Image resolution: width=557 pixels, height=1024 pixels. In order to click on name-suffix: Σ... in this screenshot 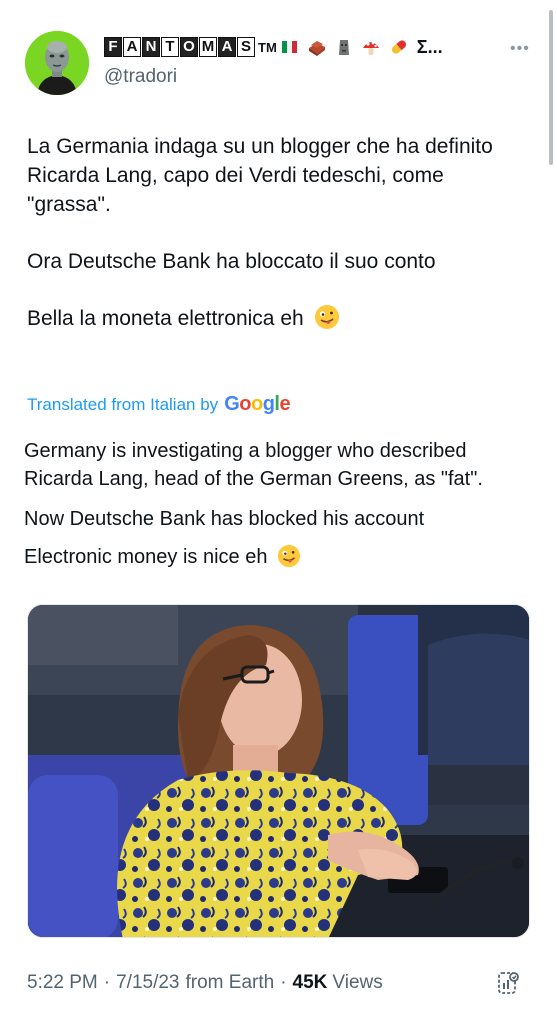, I will do `click(429, 46)`.